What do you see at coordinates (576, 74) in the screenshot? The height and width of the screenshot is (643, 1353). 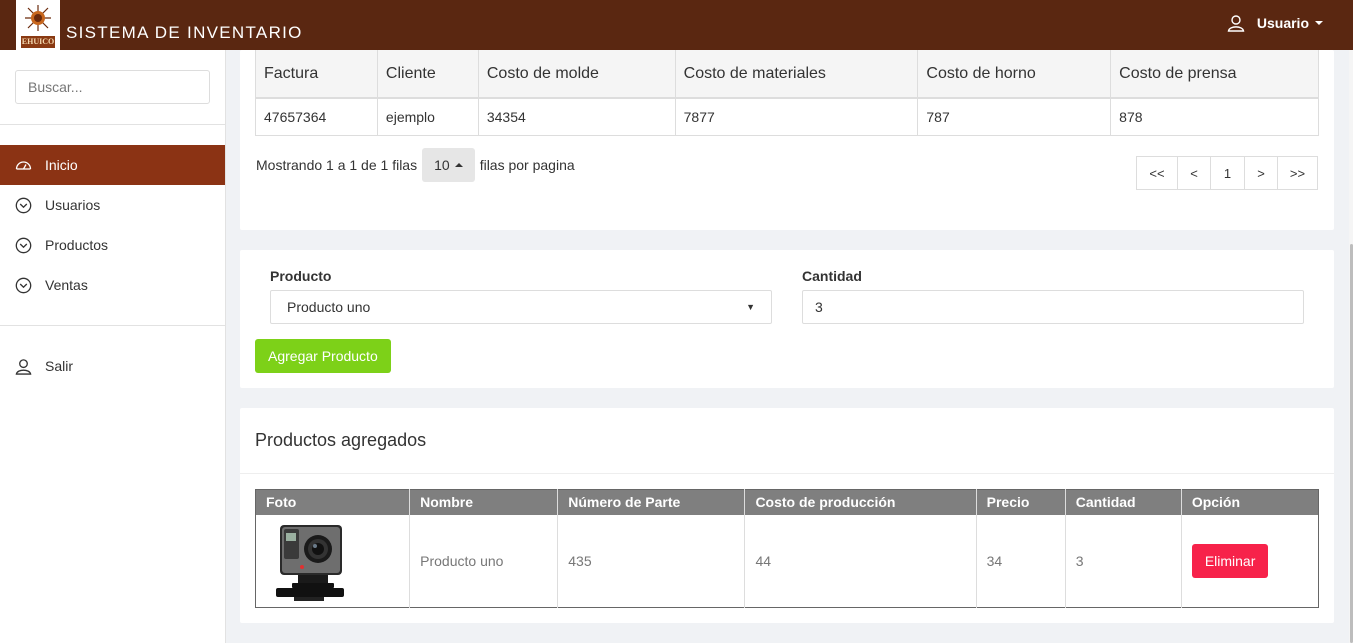 I see `column-header: Costo de molde` at bounding box center [576, 74].